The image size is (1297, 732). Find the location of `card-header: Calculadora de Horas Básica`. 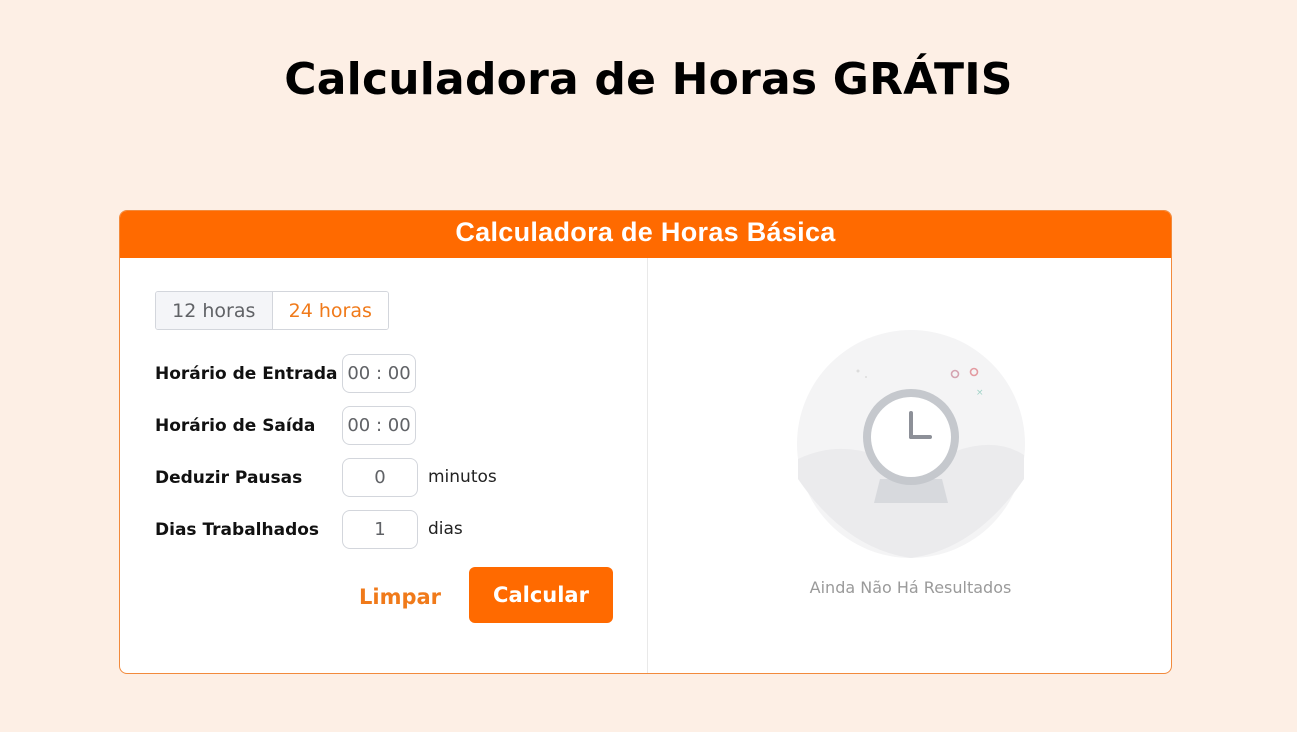

card-header: Calculadora de Horas Básica is located at coordinates (645, 234).